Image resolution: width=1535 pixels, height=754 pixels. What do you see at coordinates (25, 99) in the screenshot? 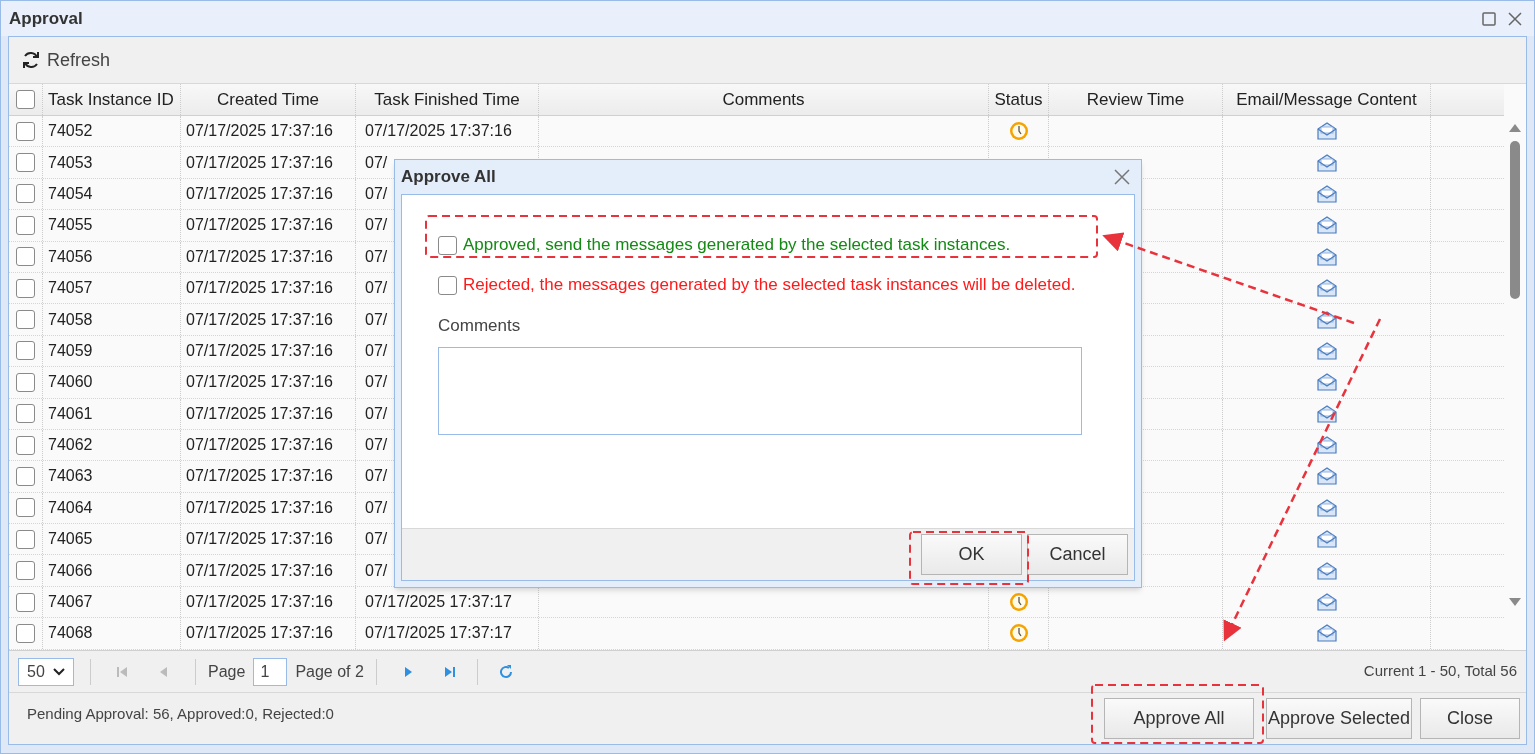
I see `select-all-checkbox` at bounding box center [25, 99].